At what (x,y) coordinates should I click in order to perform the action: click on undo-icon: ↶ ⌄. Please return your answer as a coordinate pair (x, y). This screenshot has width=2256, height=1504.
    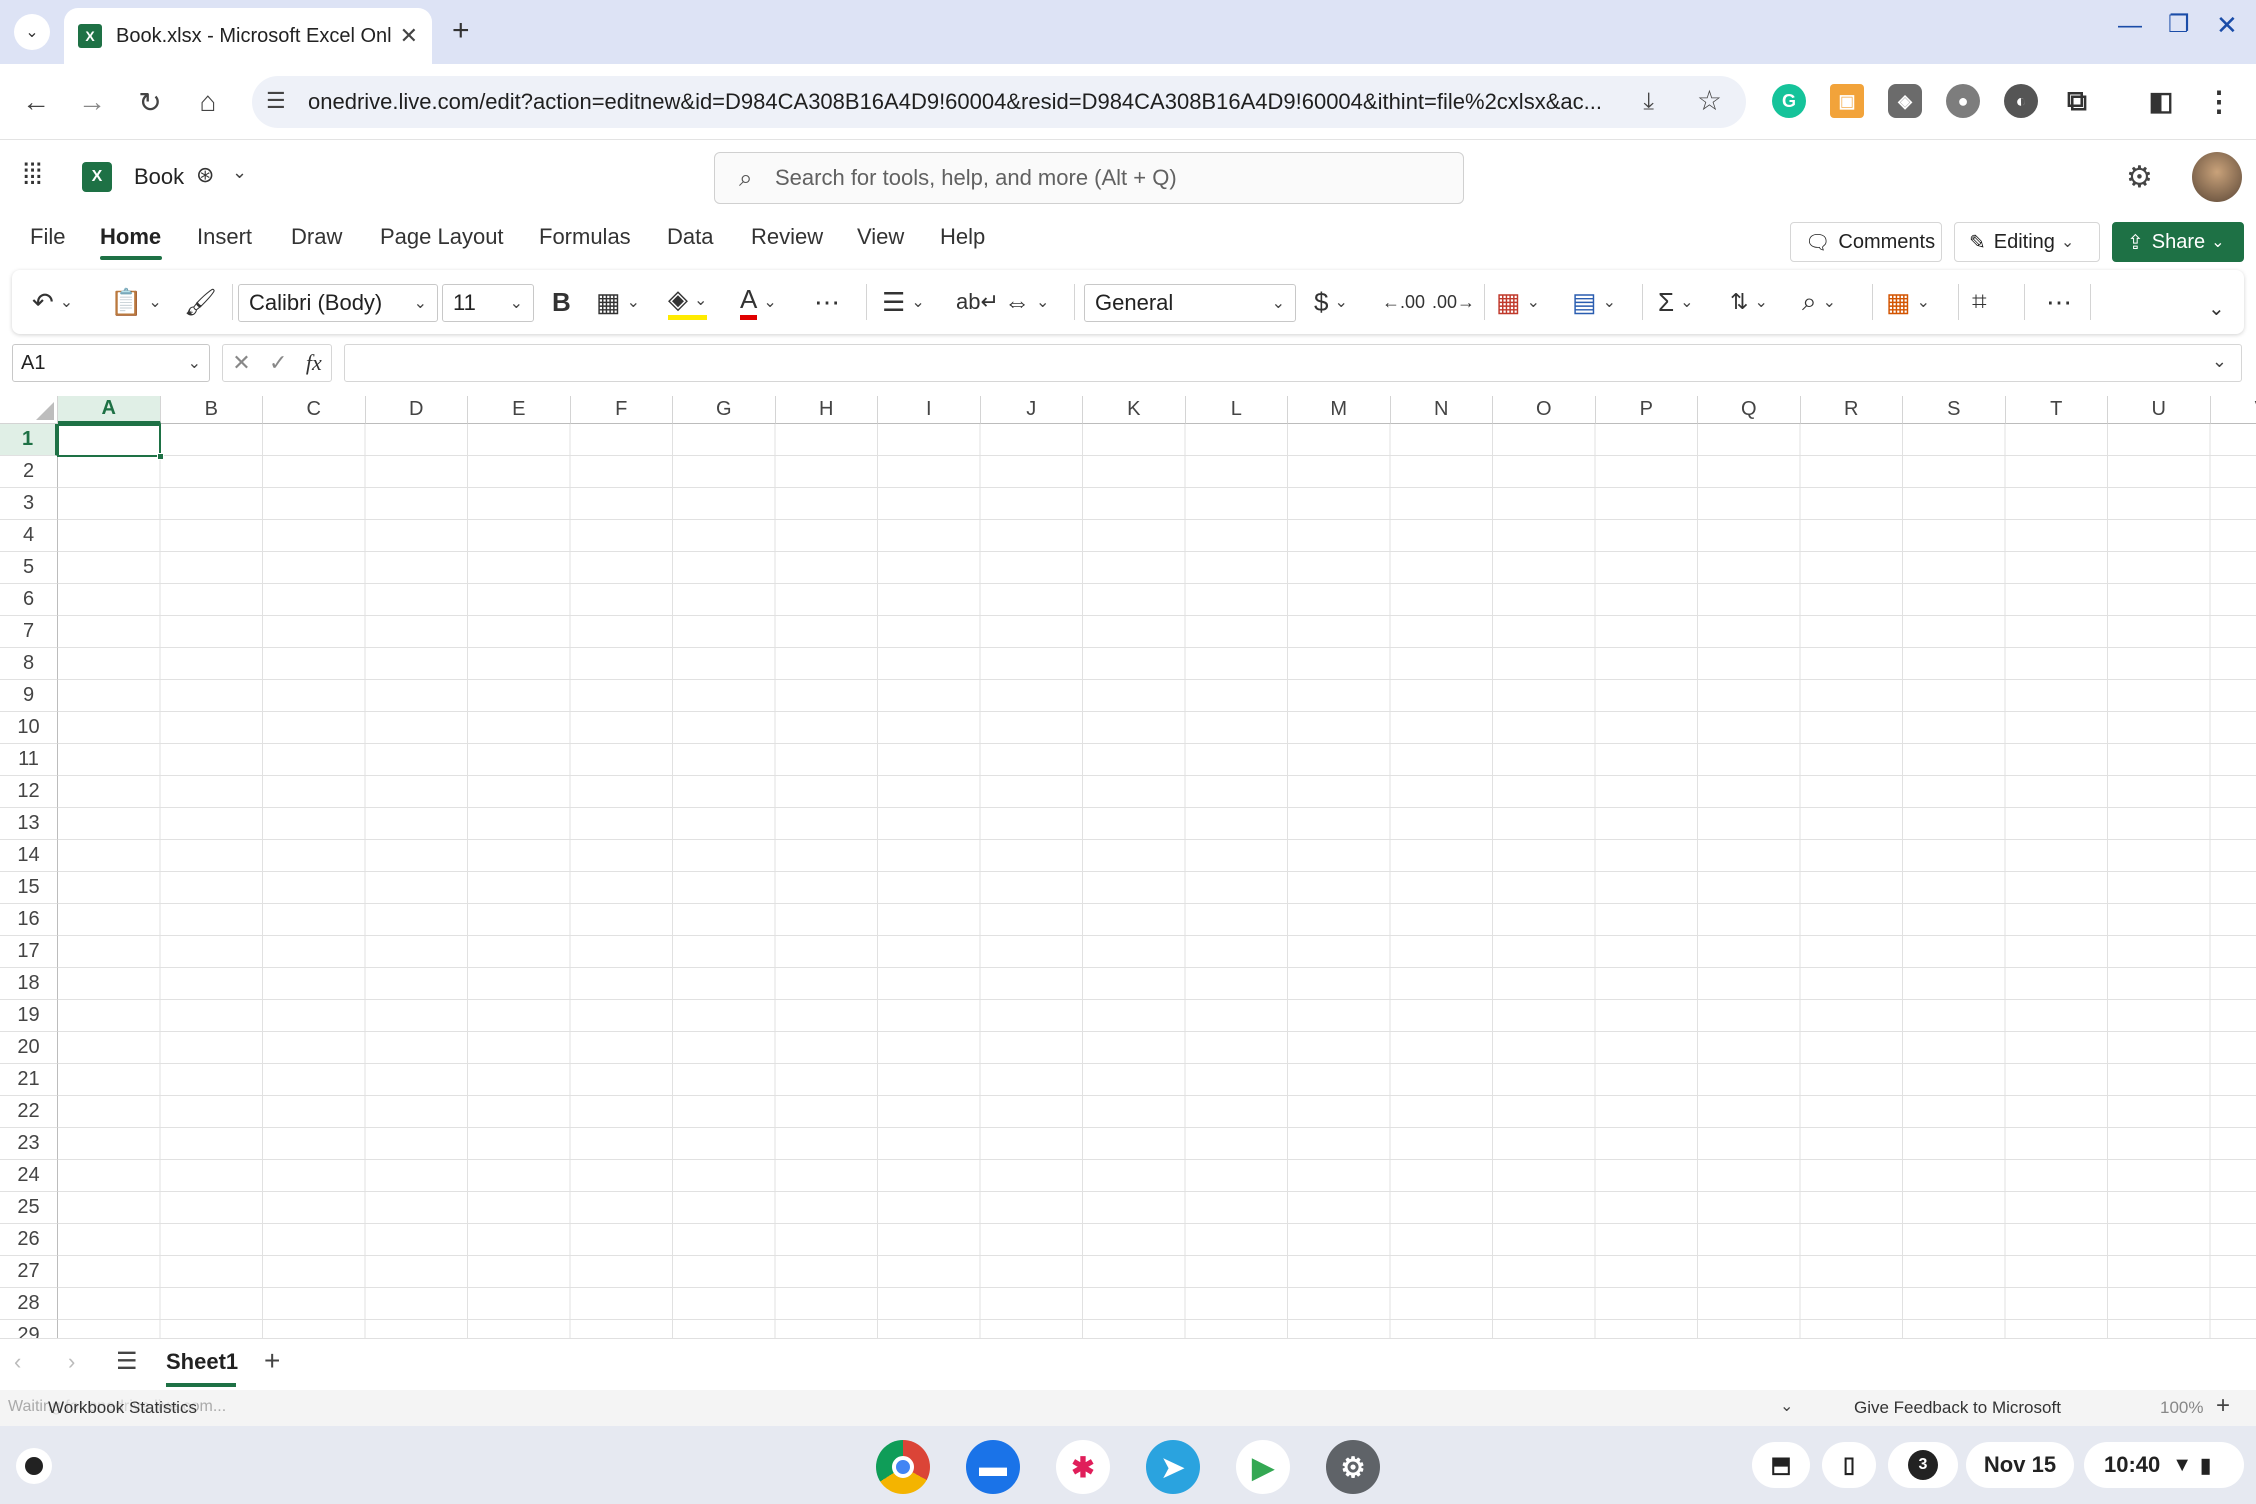
    Looking at the image, I should click on (52, 302).